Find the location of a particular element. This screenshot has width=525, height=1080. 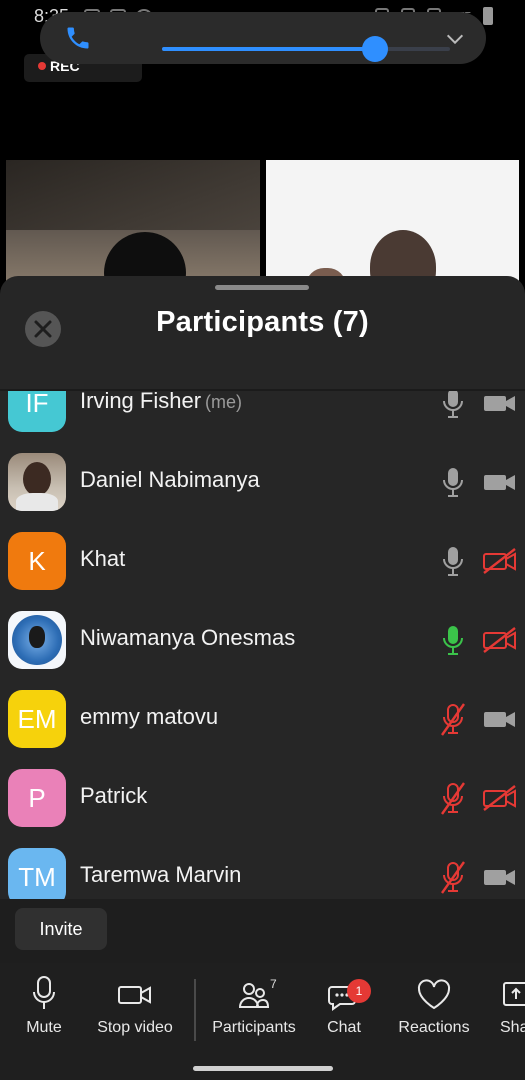

avatar-initials-text: P is located at coordinates (37, 797).